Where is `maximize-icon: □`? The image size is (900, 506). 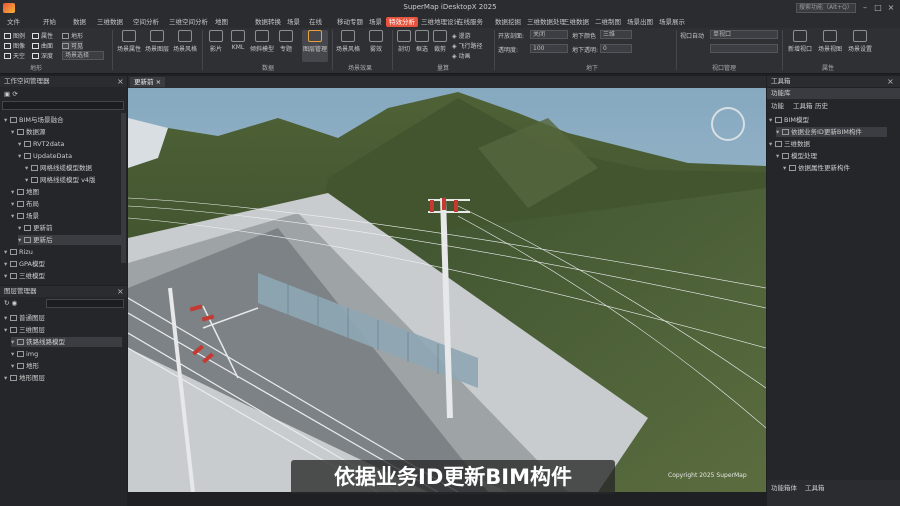 maximize-icon: □ is located at coordinates (878, 7).